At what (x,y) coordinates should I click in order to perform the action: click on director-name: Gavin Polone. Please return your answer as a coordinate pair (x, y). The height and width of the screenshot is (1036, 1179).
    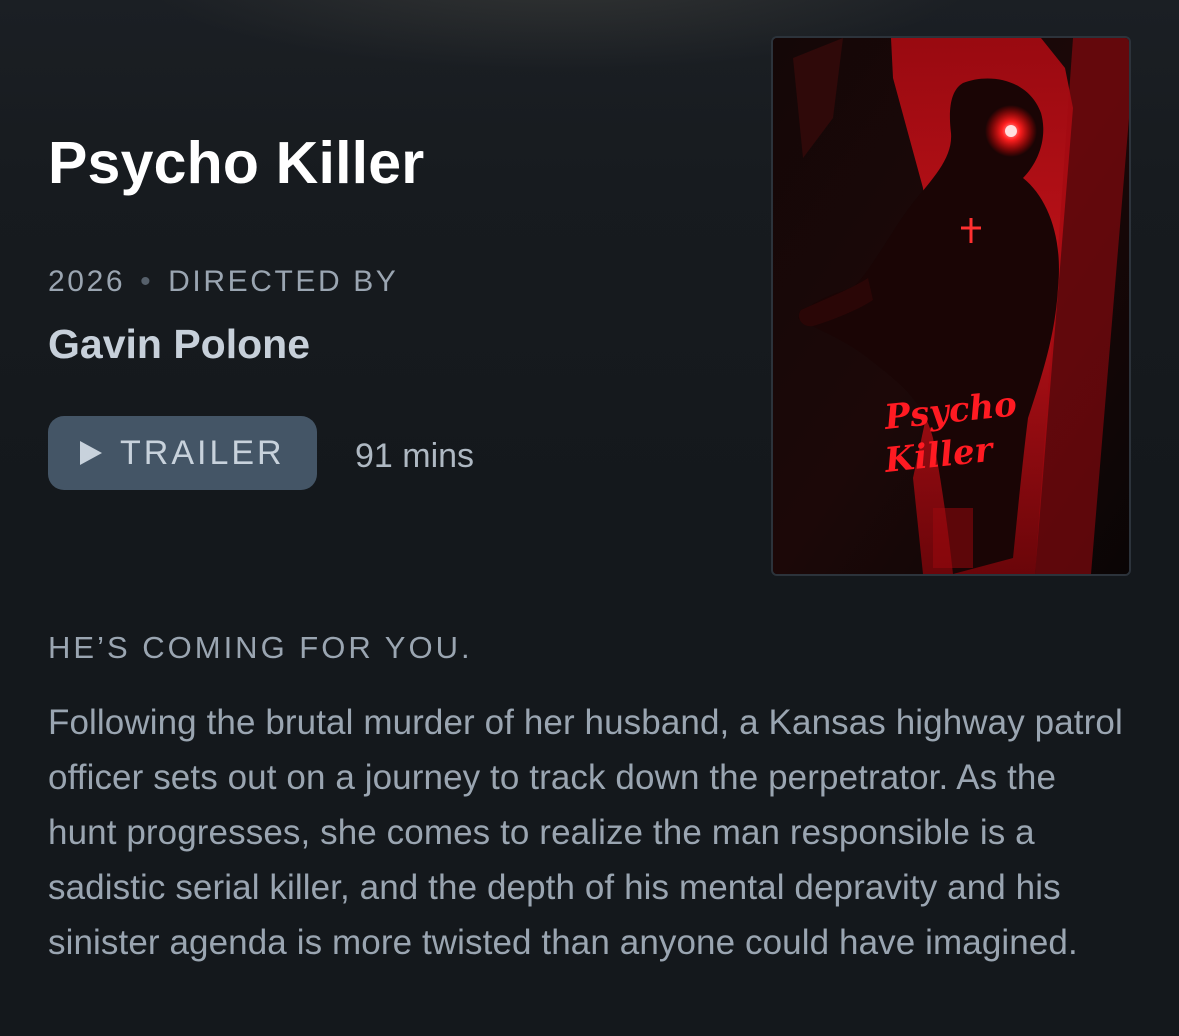
    Looking at the image, I should click on (179, 344).